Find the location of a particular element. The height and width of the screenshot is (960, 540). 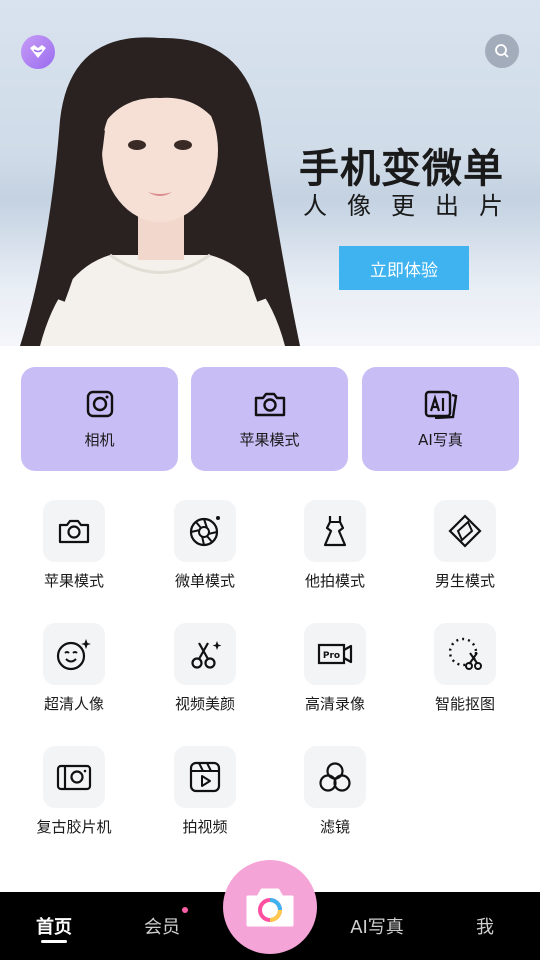

camera-shutter-icon is located at coordinates (270, 907).